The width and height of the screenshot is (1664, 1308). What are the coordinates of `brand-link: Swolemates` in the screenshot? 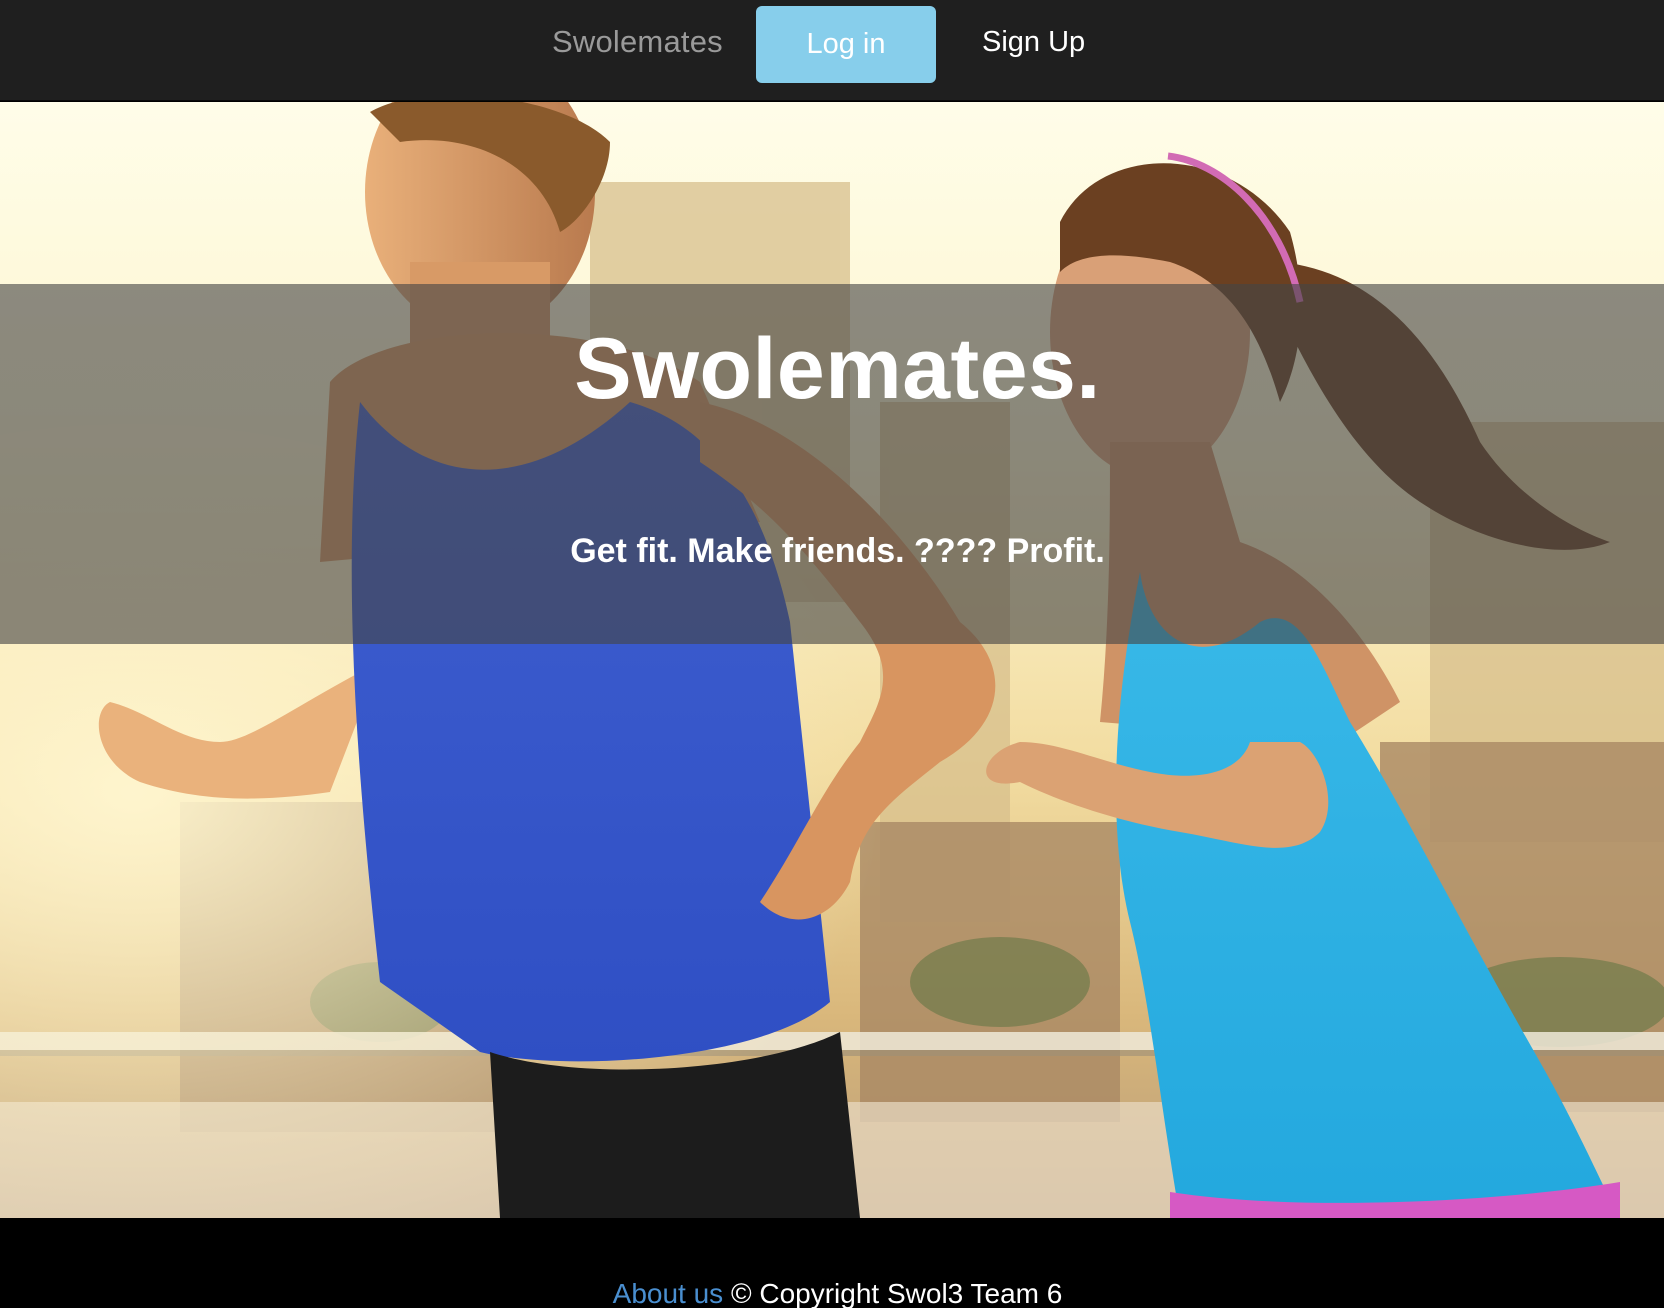 It's located at (637, 42).